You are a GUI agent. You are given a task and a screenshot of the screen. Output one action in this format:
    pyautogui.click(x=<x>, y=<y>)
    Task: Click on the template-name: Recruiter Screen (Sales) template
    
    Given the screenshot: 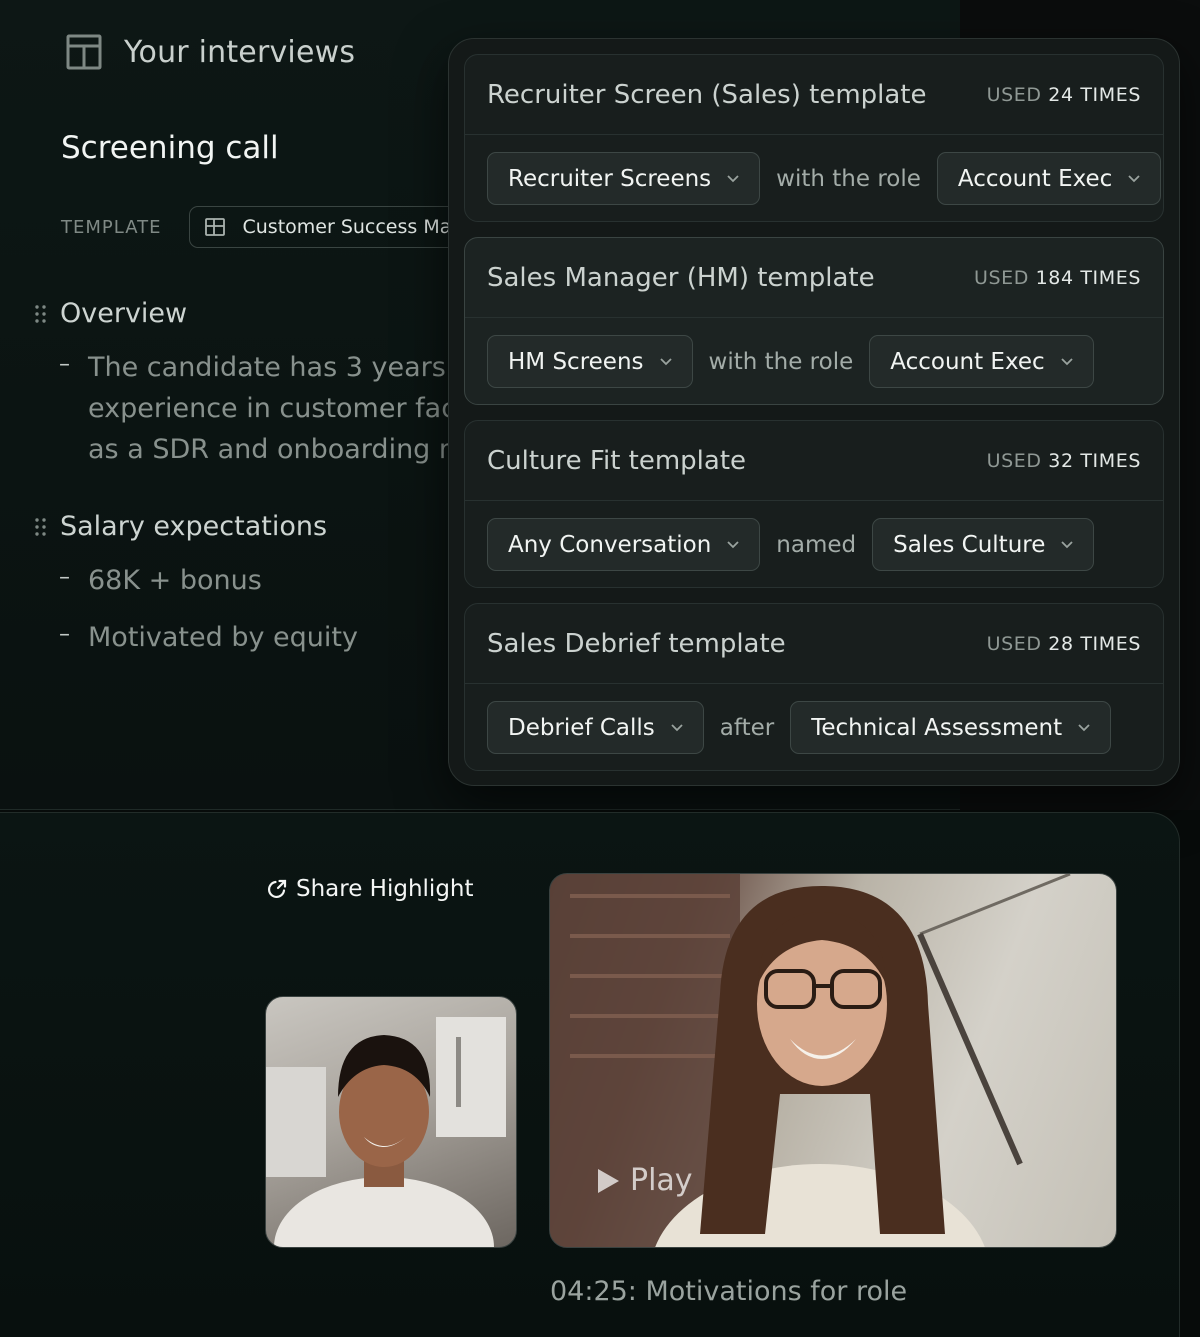 What is the action you would take?
    pyautogui.click(x=707, y=94)
    